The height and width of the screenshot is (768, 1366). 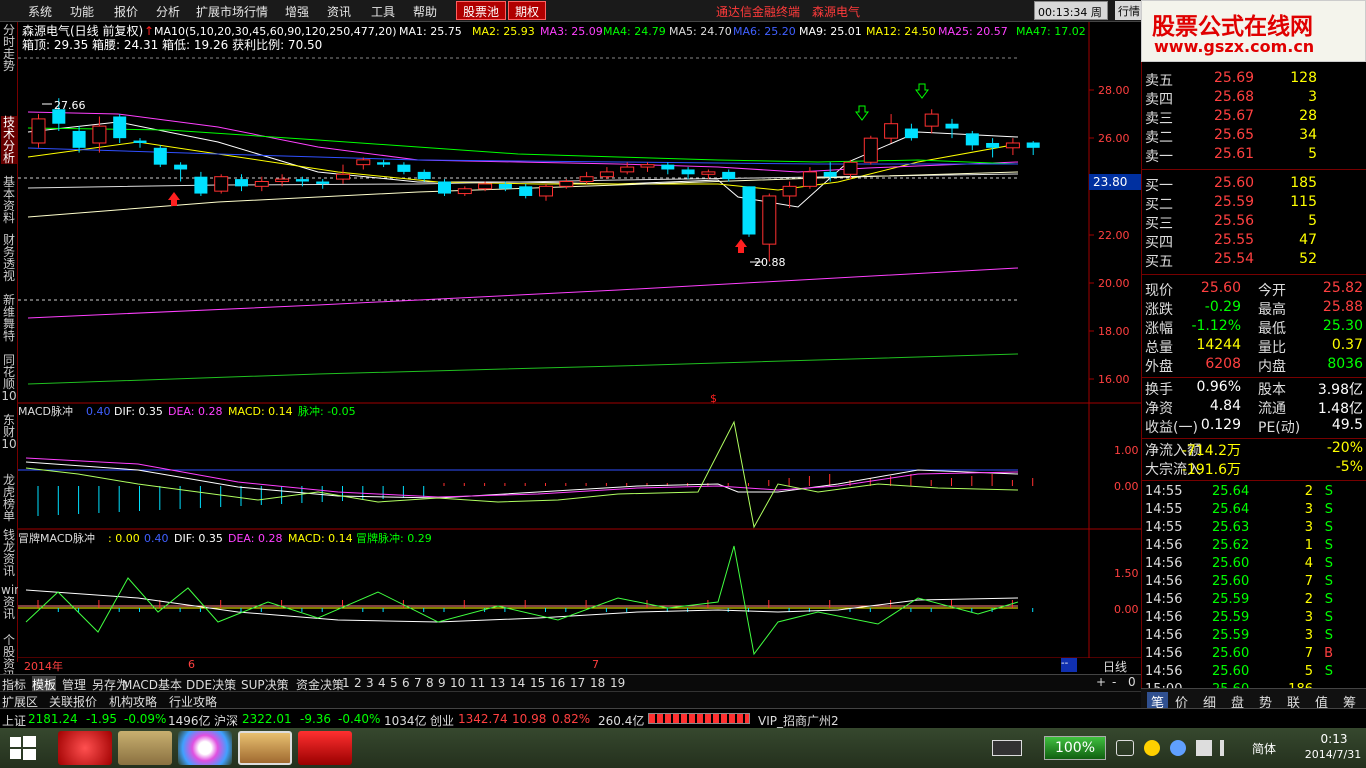 What do you see at coordinates (358, 683) in the screenshot?
I see `bottom-tab-9: 2` at bounding box center [358, 683].